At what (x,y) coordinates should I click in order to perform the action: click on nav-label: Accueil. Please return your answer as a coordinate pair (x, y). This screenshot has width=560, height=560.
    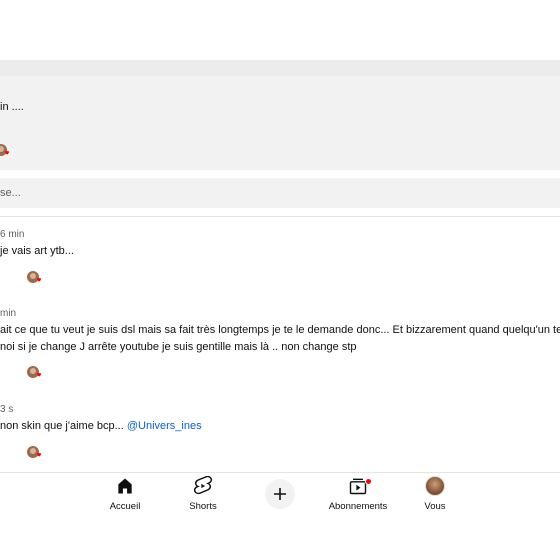
    Looking at the image, I should click on (125, 506).